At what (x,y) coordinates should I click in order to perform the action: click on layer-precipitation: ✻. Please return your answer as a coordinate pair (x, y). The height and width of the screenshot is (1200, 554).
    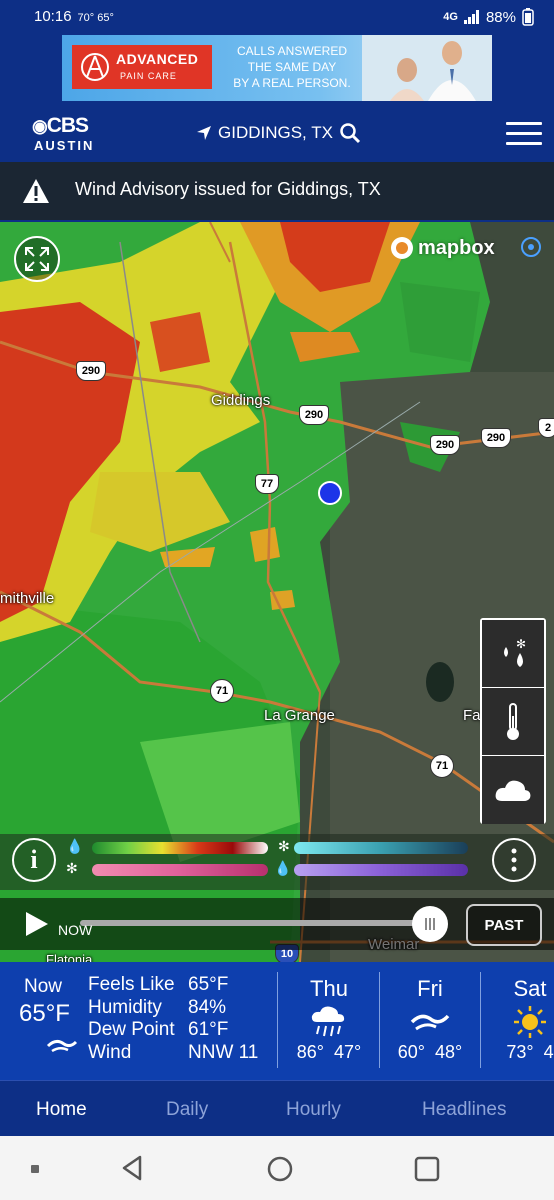
    Looking at the image, I should click on (513, 654).